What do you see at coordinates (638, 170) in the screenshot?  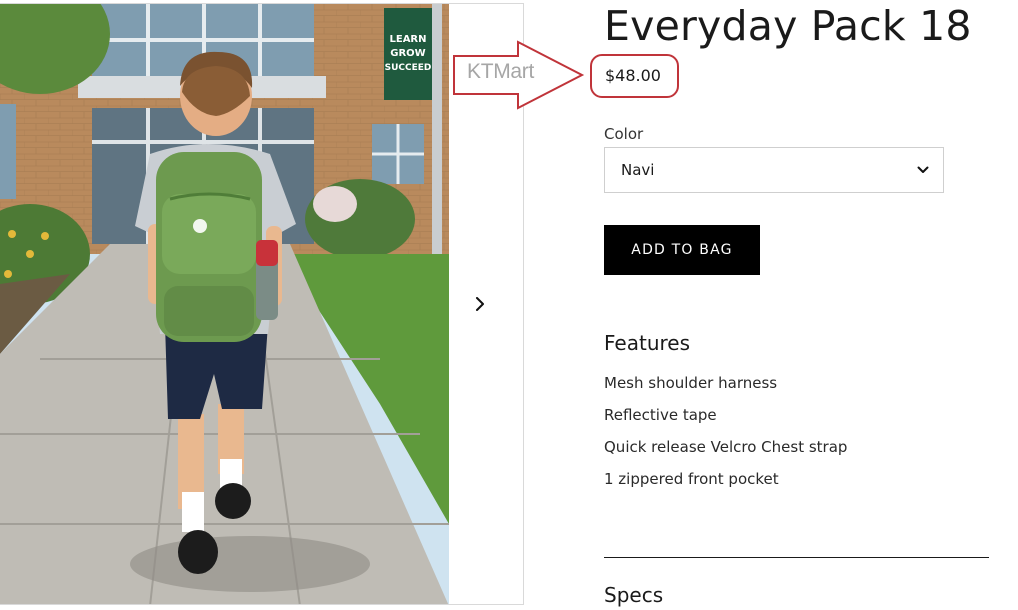 I see `color-select-value: Navi` at bounding box center [638, 170].